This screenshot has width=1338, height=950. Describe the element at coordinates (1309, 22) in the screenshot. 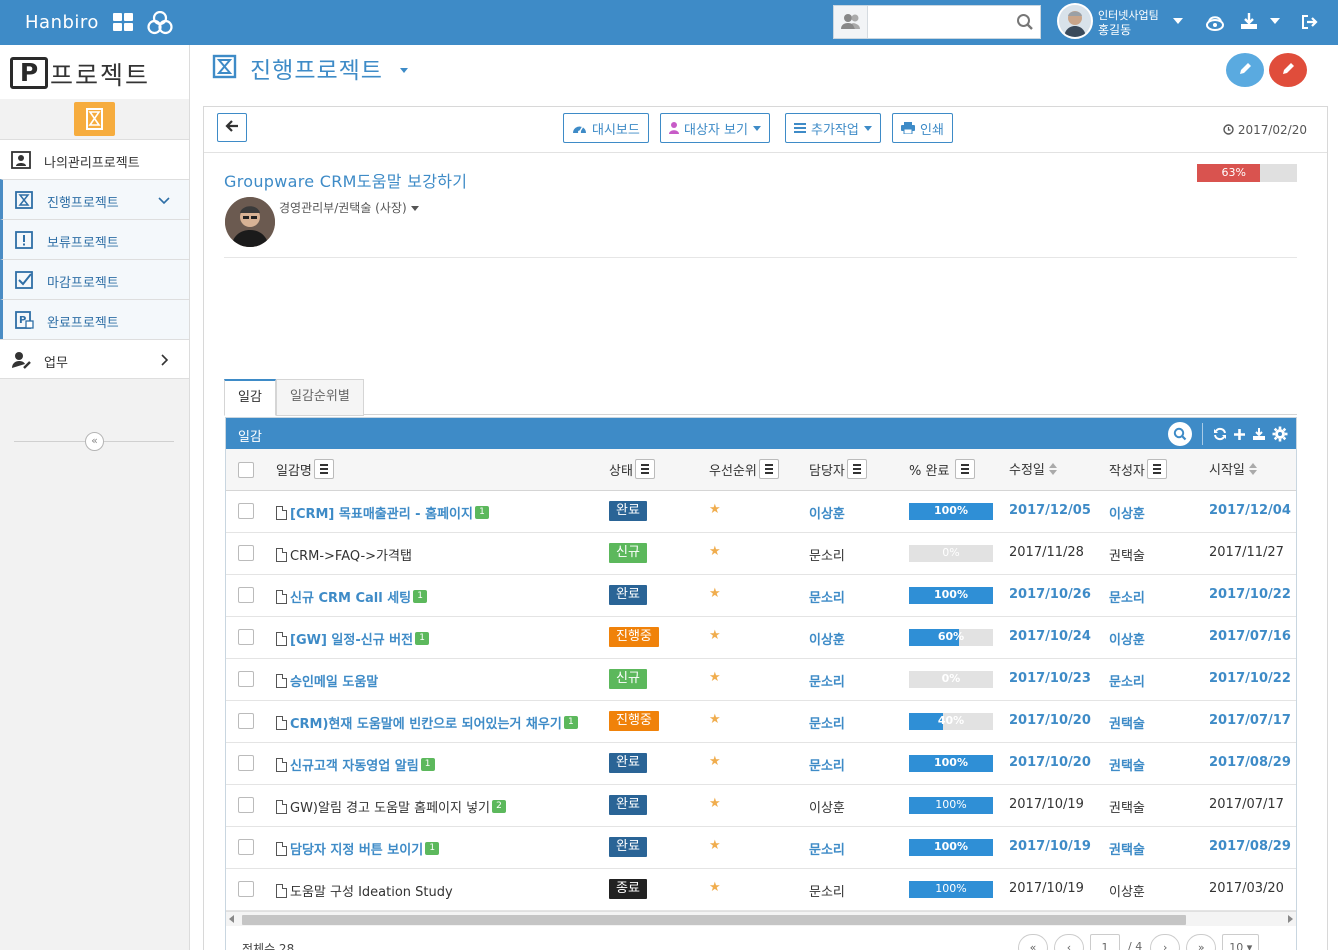

I see `logout-icon` at that location.